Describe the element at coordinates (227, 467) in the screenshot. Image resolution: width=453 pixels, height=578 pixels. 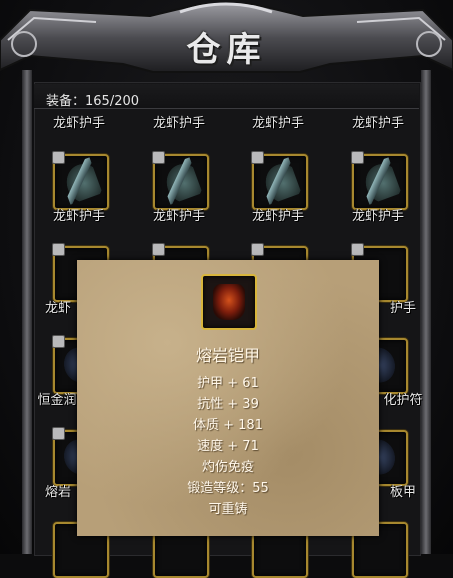
I see `stat-burn-immunity: 灼伤免疫` at that location.